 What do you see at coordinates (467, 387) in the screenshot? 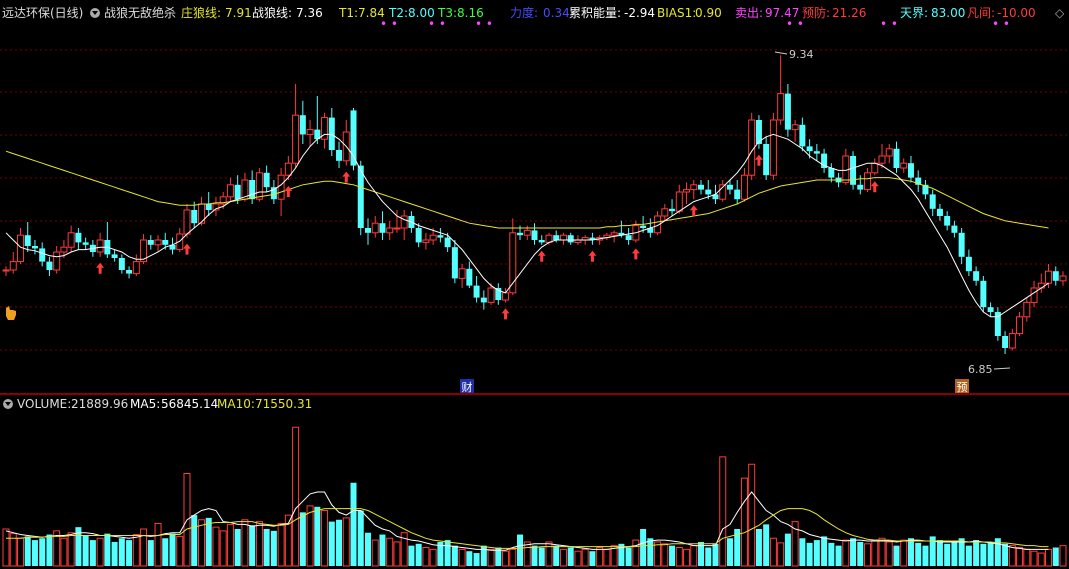
I see `cai-marker: 财` at bounding box center [467, 387].